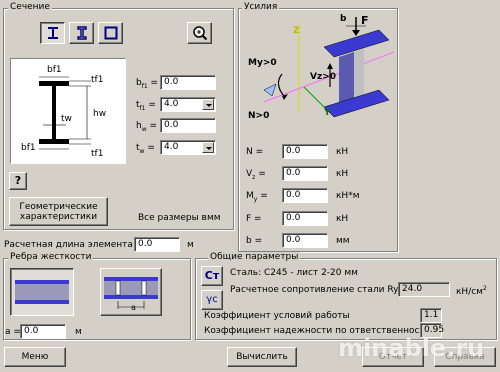 The image size is (500, 372). Describe the element at coordinates (348, 196) in the screenshot. I see `My-unit: кН*м` at that location.